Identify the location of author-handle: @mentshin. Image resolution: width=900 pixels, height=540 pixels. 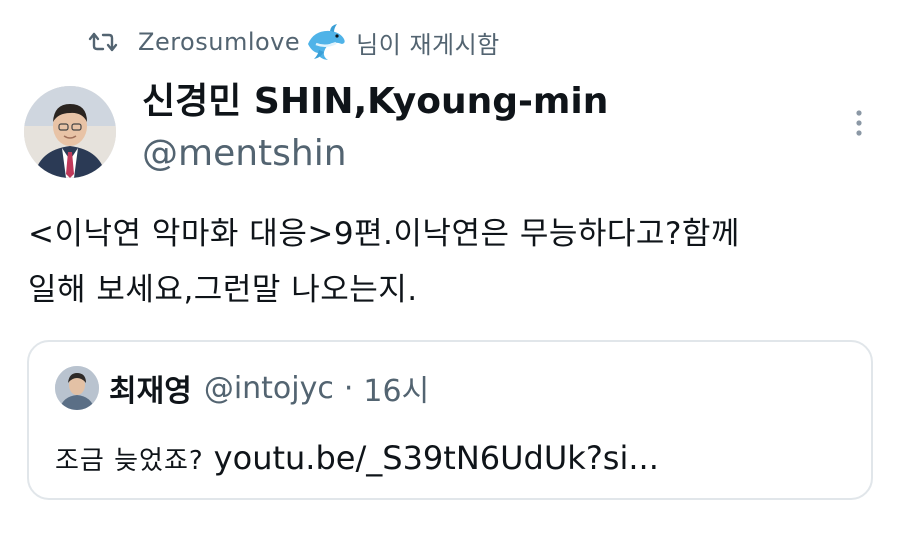
(244, 154).